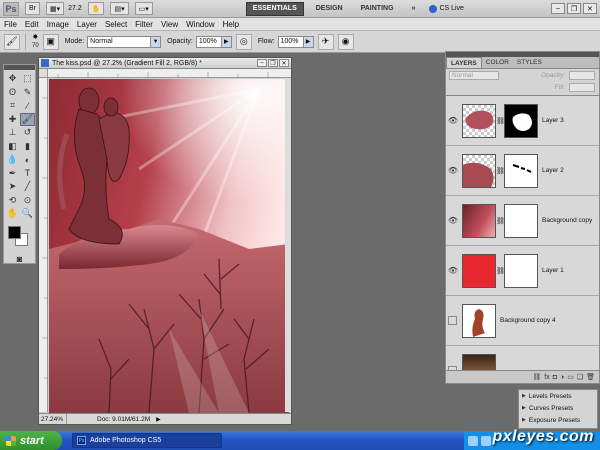  I want to click on screen-mode-button: ▭▾, so click(143, 8).